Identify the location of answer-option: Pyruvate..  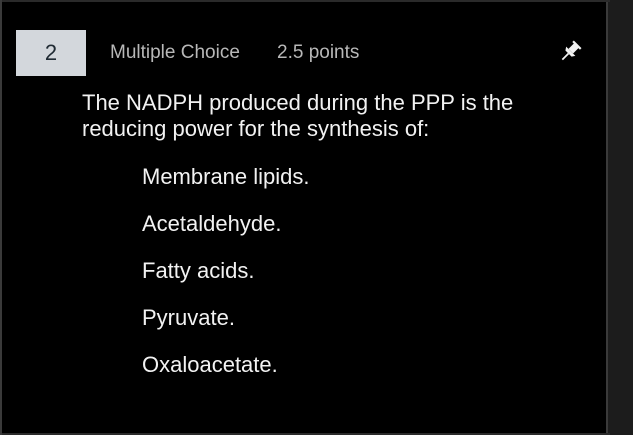
(226, 326).